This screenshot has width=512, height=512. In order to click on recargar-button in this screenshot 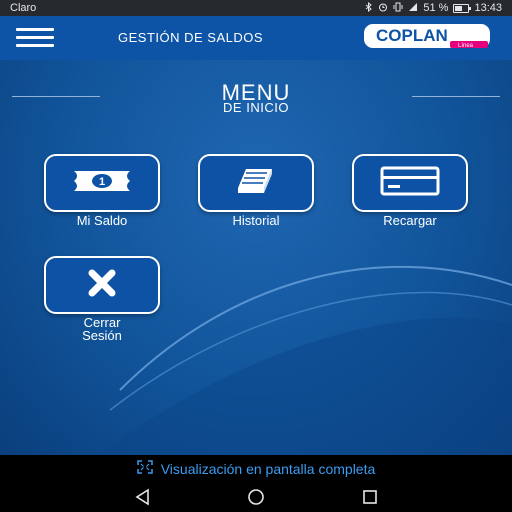, I will do `click(410, 183)`.